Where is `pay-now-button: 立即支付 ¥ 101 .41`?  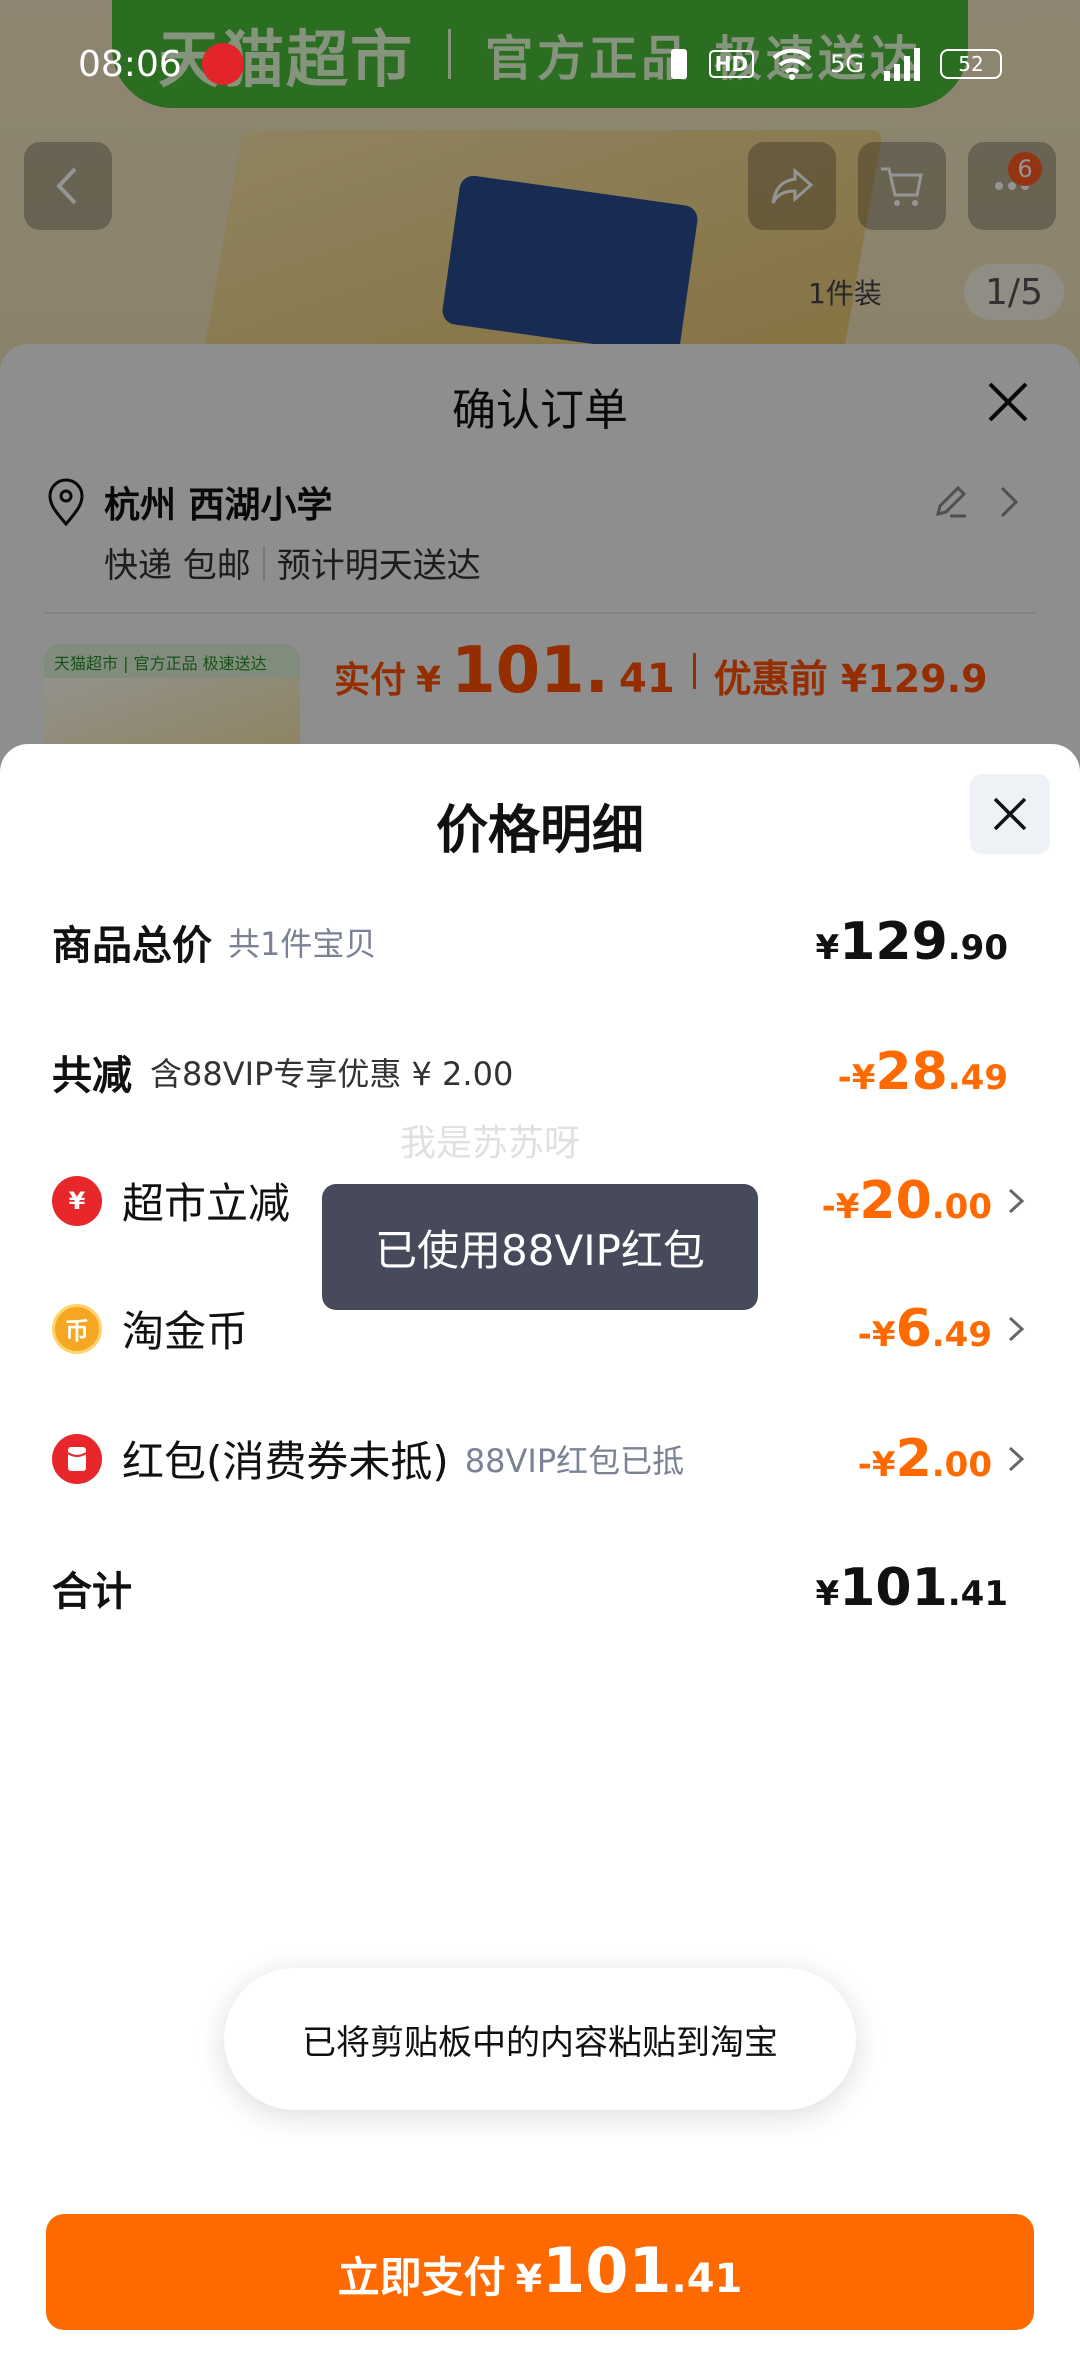 pay-now-button: 立即支付 ¥ 101 .41 is located at coordinates (540, 2272).